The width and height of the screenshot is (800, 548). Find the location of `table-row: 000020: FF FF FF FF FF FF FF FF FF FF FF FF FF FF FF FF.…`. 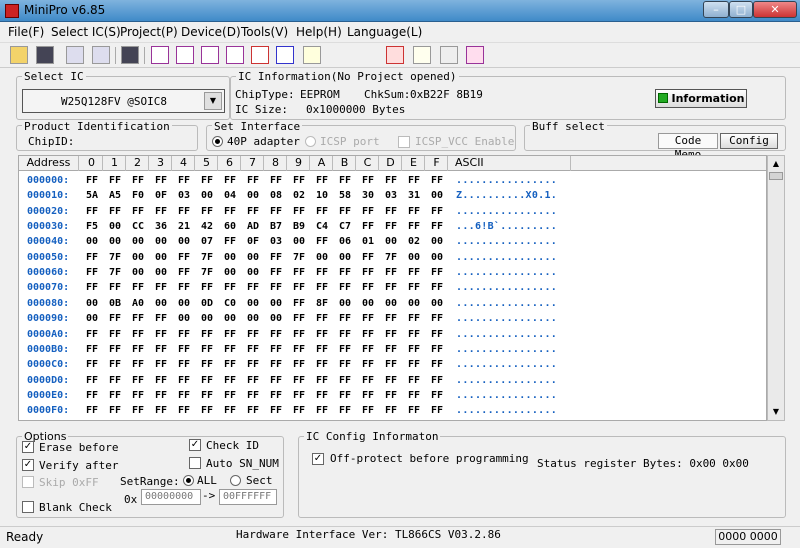

table-row: 000020: FF FF FF FF FF FF FF FF FF FF FF FF FF FF FF FF.… is located at coordinates (392, 211).